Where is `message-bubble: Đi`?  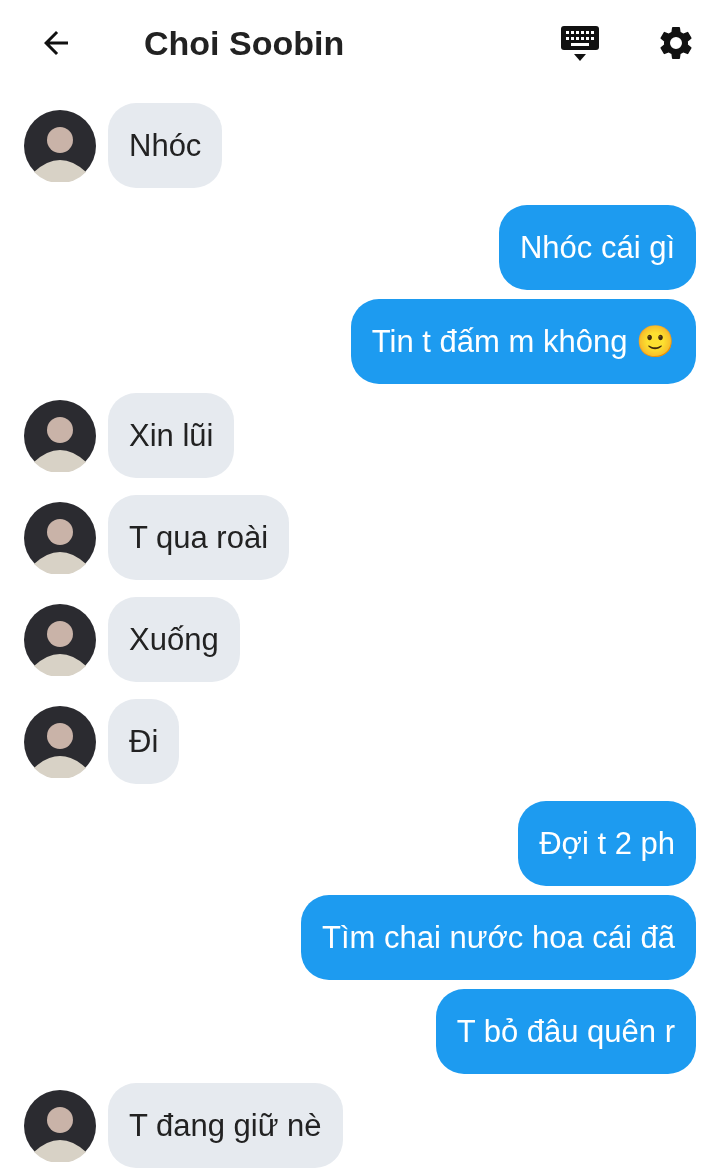
message-bubble: Đi is located at coordinates (144, 741).